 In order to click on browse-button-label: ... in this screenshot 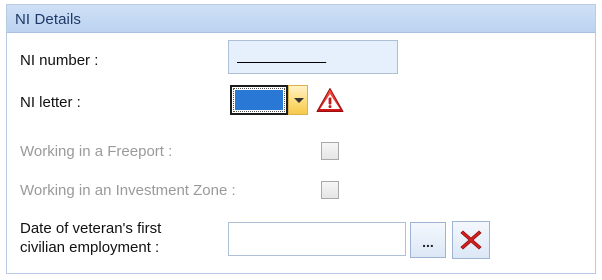, I will do `click(428, 242)`.